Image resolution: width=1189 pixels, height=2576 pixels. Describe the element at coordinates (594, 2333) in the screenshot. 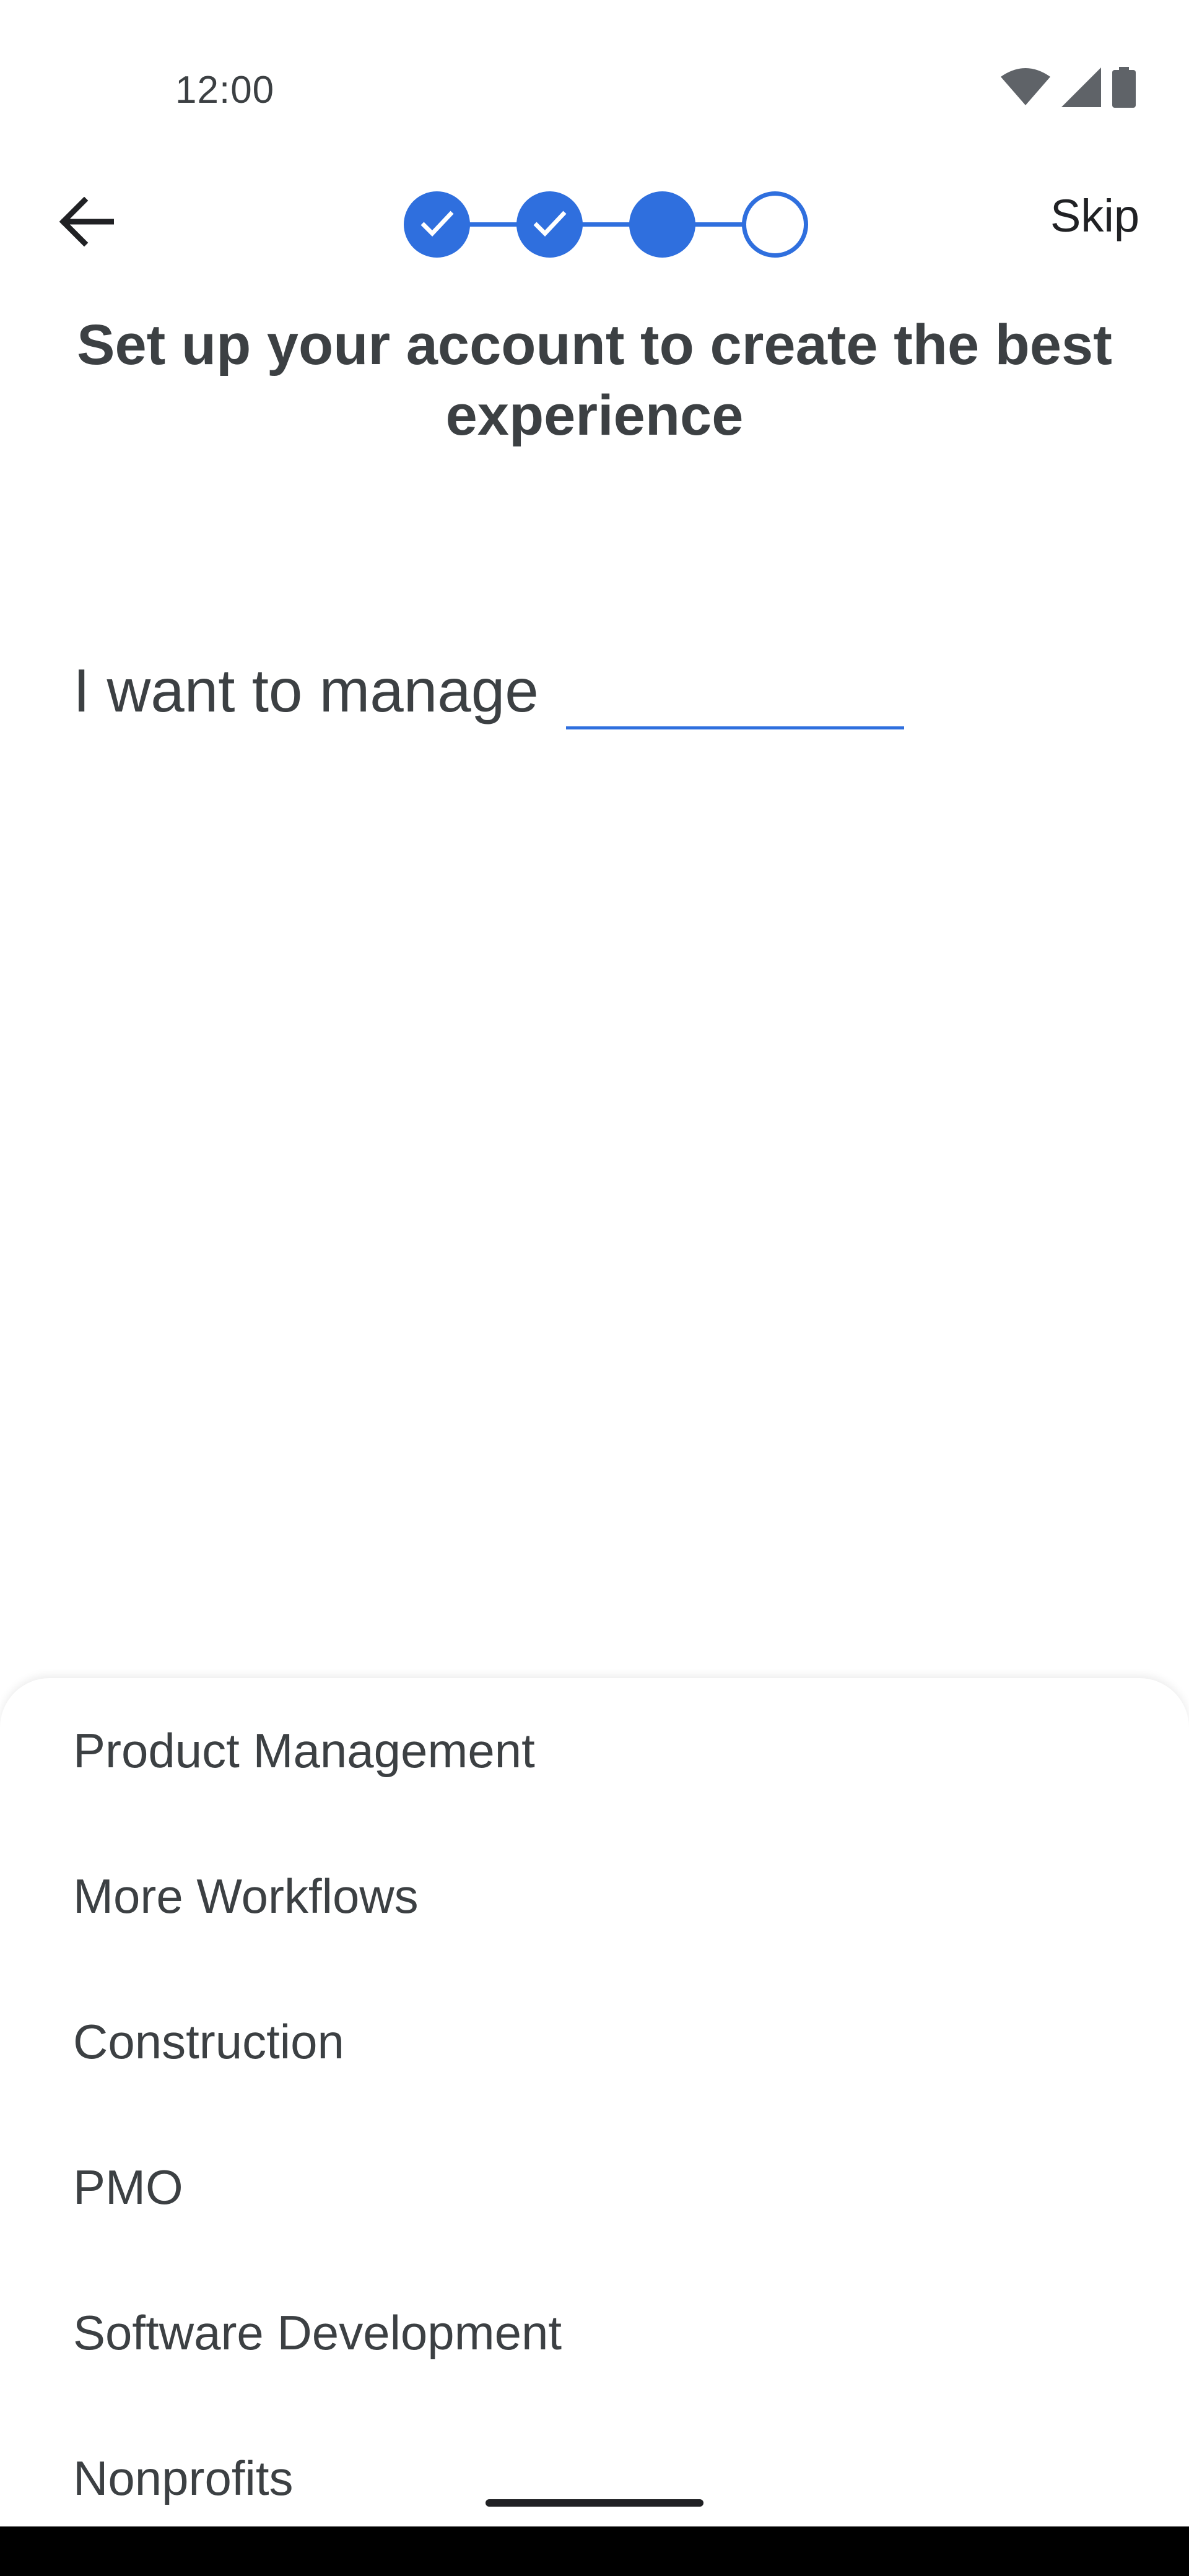

I see `option-software-development: Software Development` at that location.